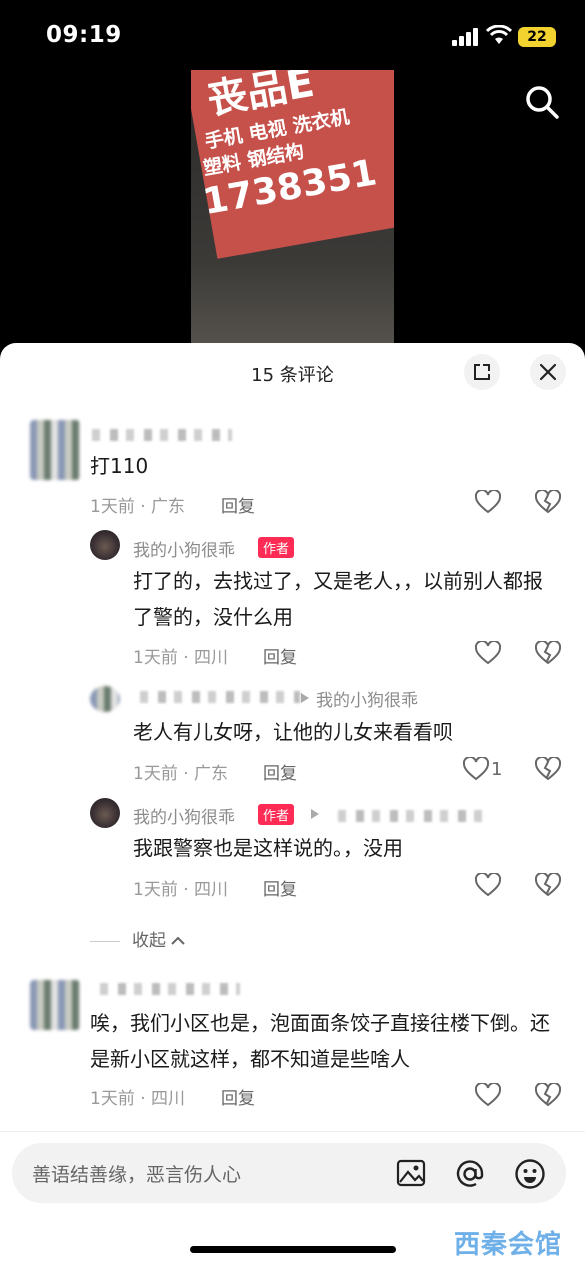 This screenshot has width=585, height=1266. Describe the element at coordinates (105, 941) in the screenshot. I see `collapse-divider` at that location.